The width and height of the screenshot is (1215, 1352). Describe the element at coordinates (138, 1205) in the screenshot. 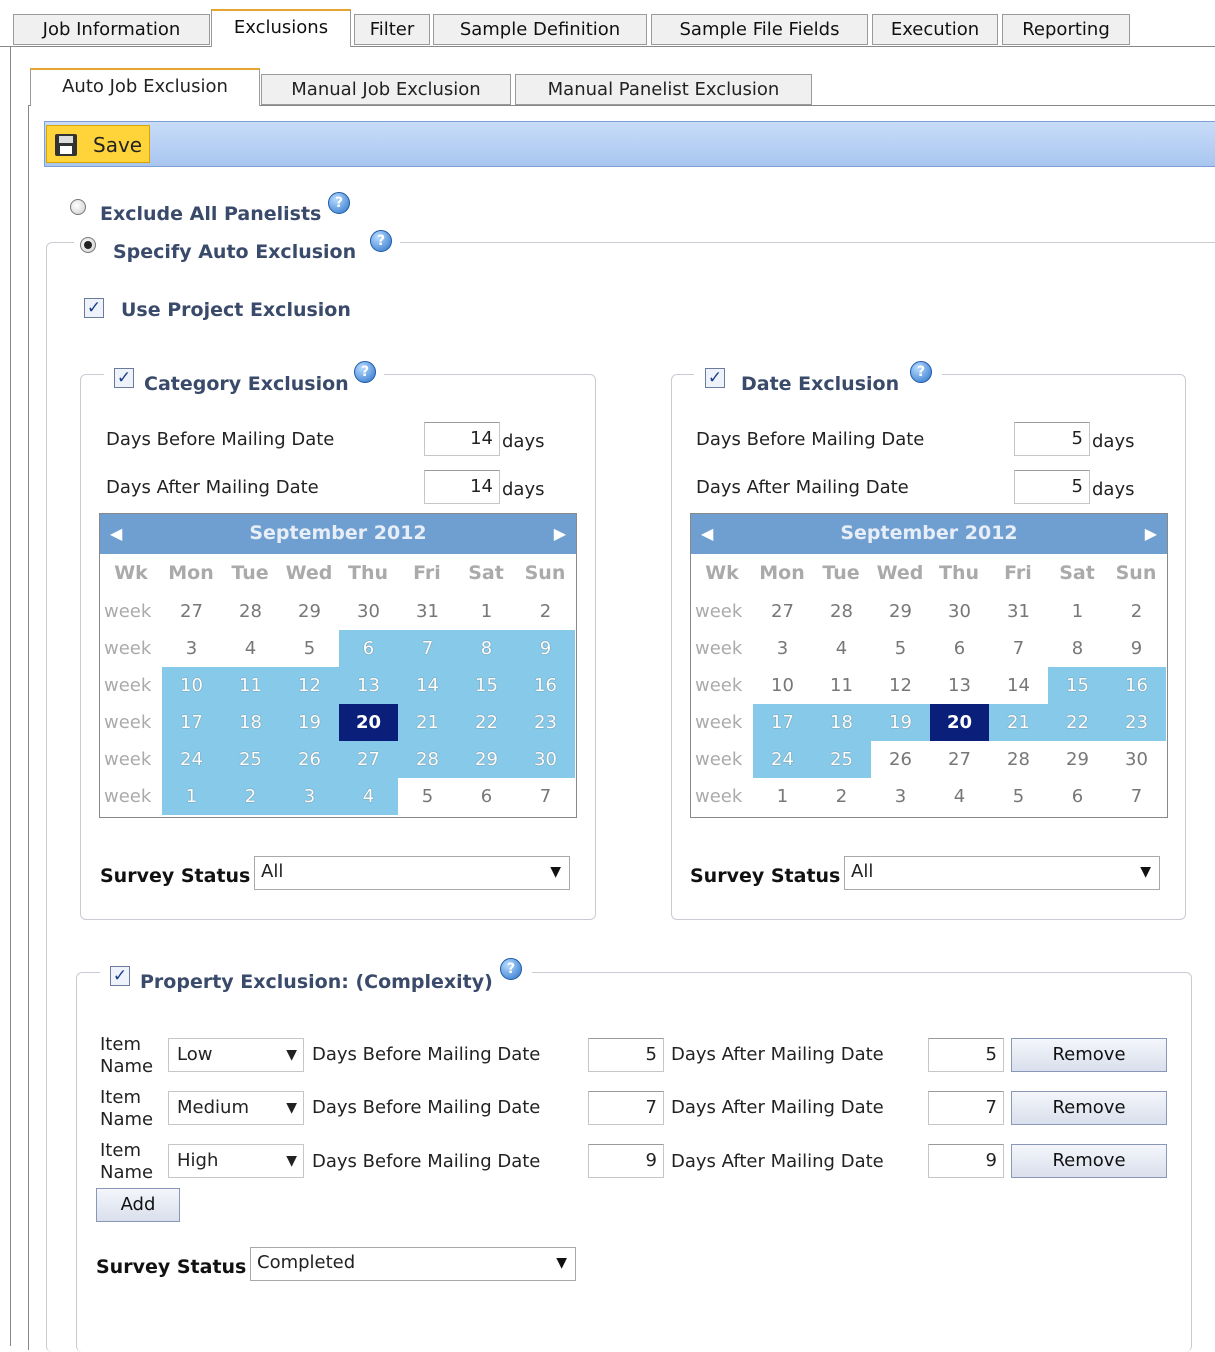

I see `add-button: Add` at that location.